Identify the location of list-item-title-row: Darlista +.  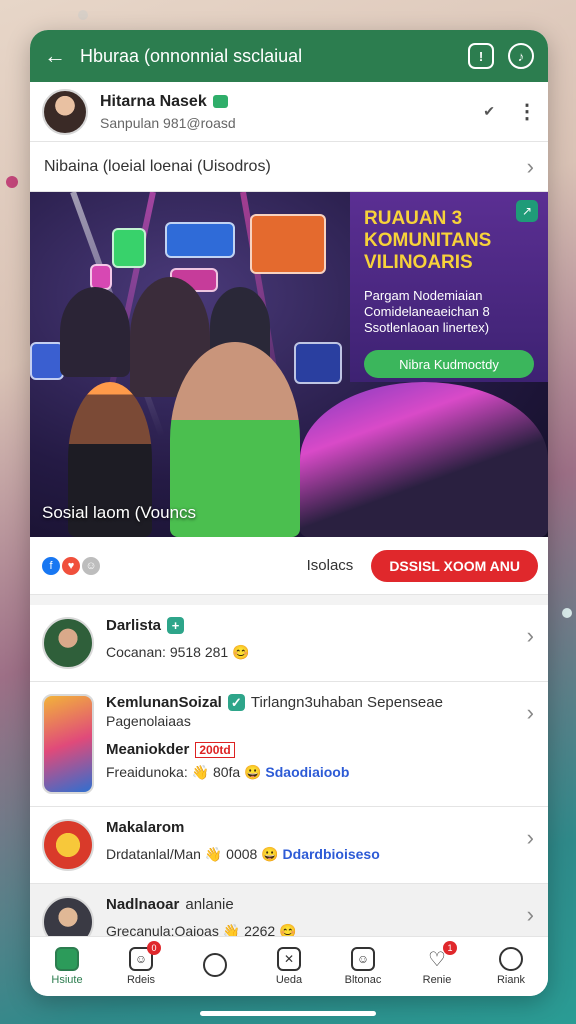
(321, 625).